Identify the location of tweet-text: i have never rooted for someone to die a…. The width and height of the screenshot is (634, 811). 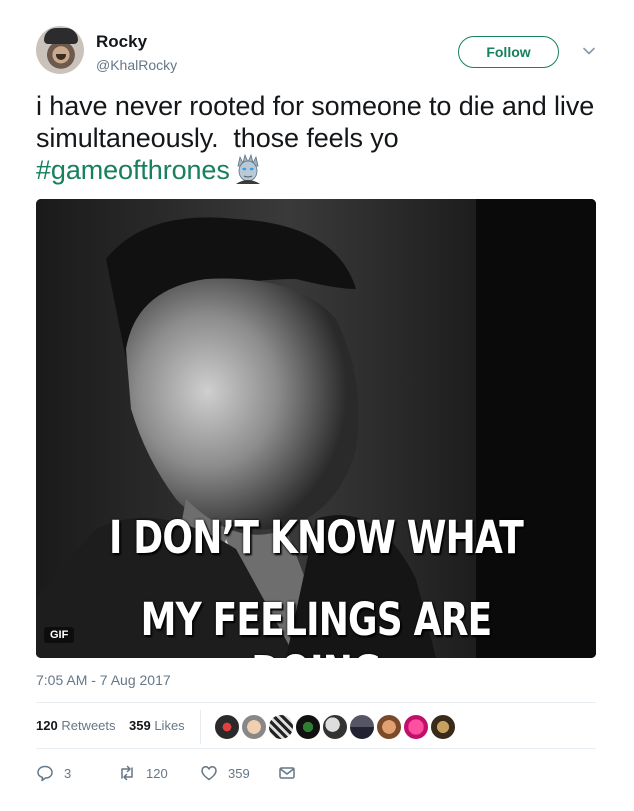
(316, 138).